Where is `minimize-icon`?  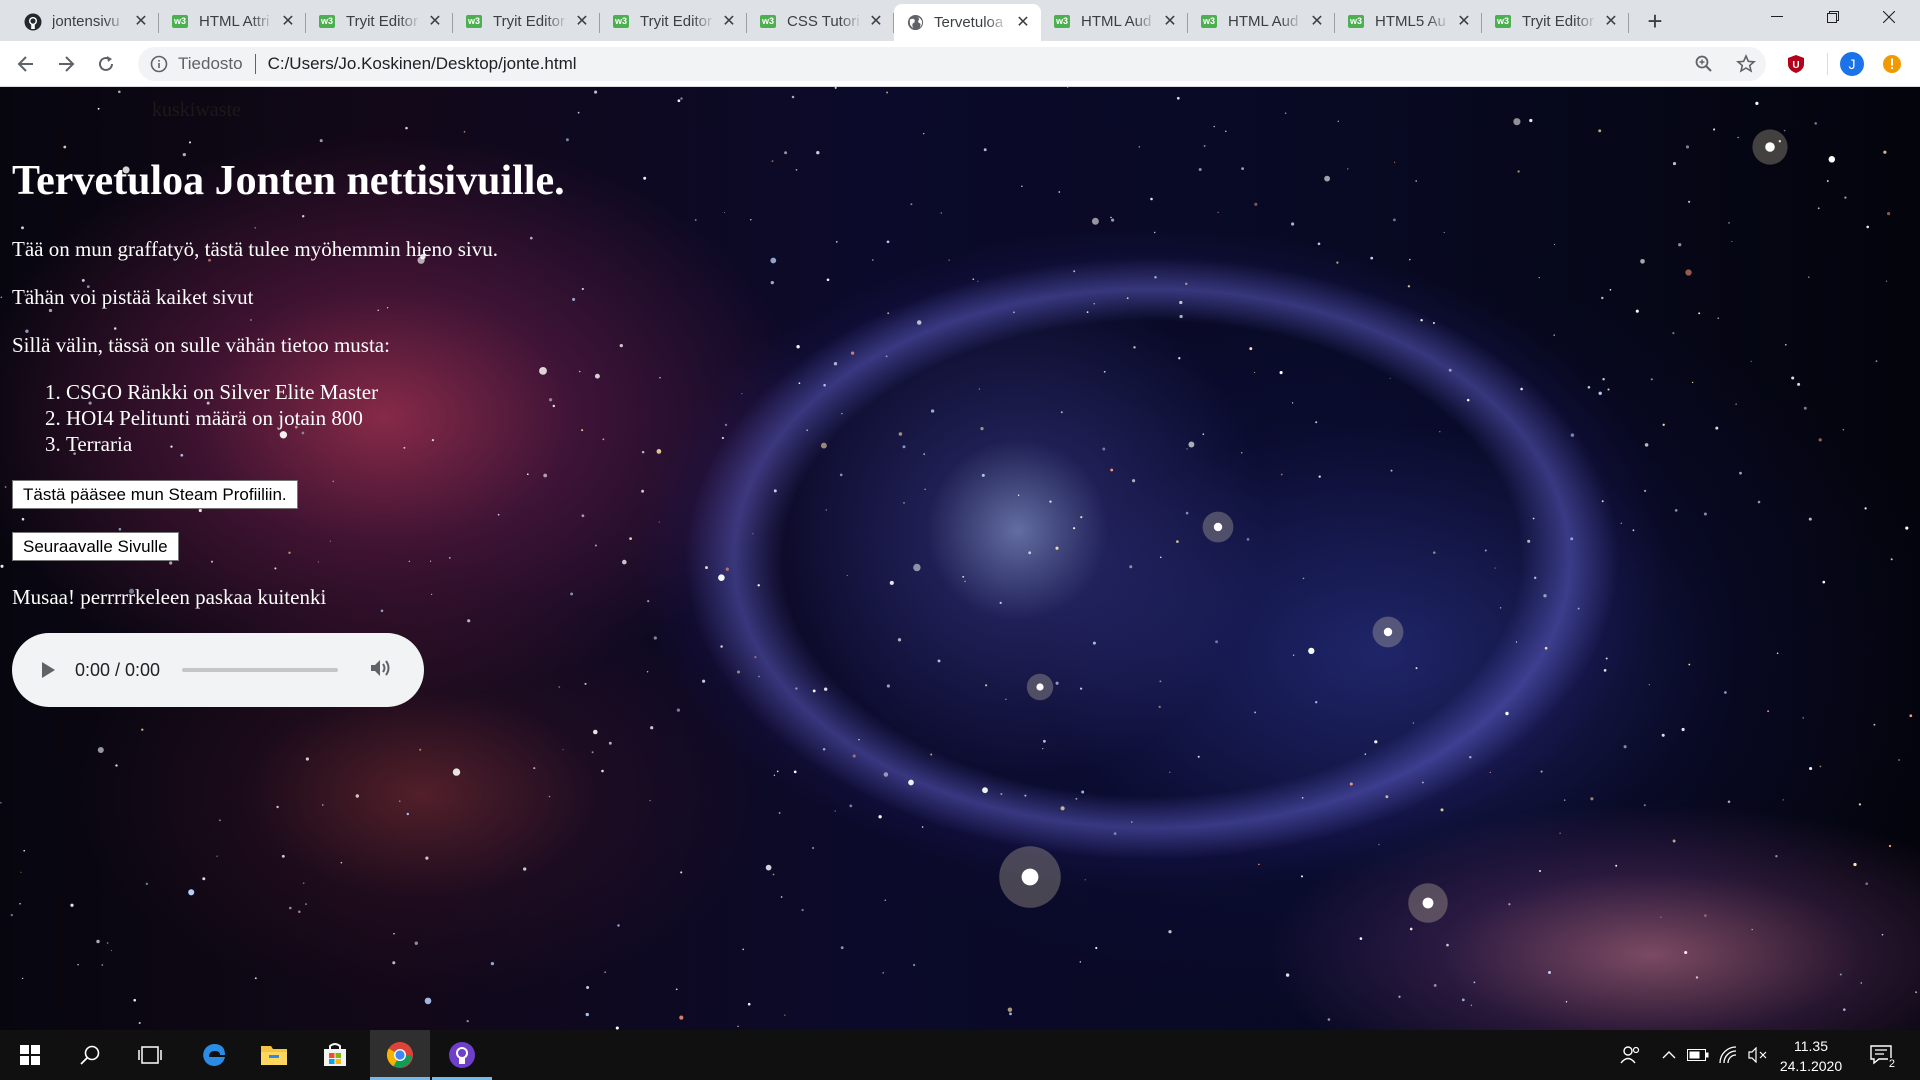 minimize-icon is located at coordinates (1777, 17).